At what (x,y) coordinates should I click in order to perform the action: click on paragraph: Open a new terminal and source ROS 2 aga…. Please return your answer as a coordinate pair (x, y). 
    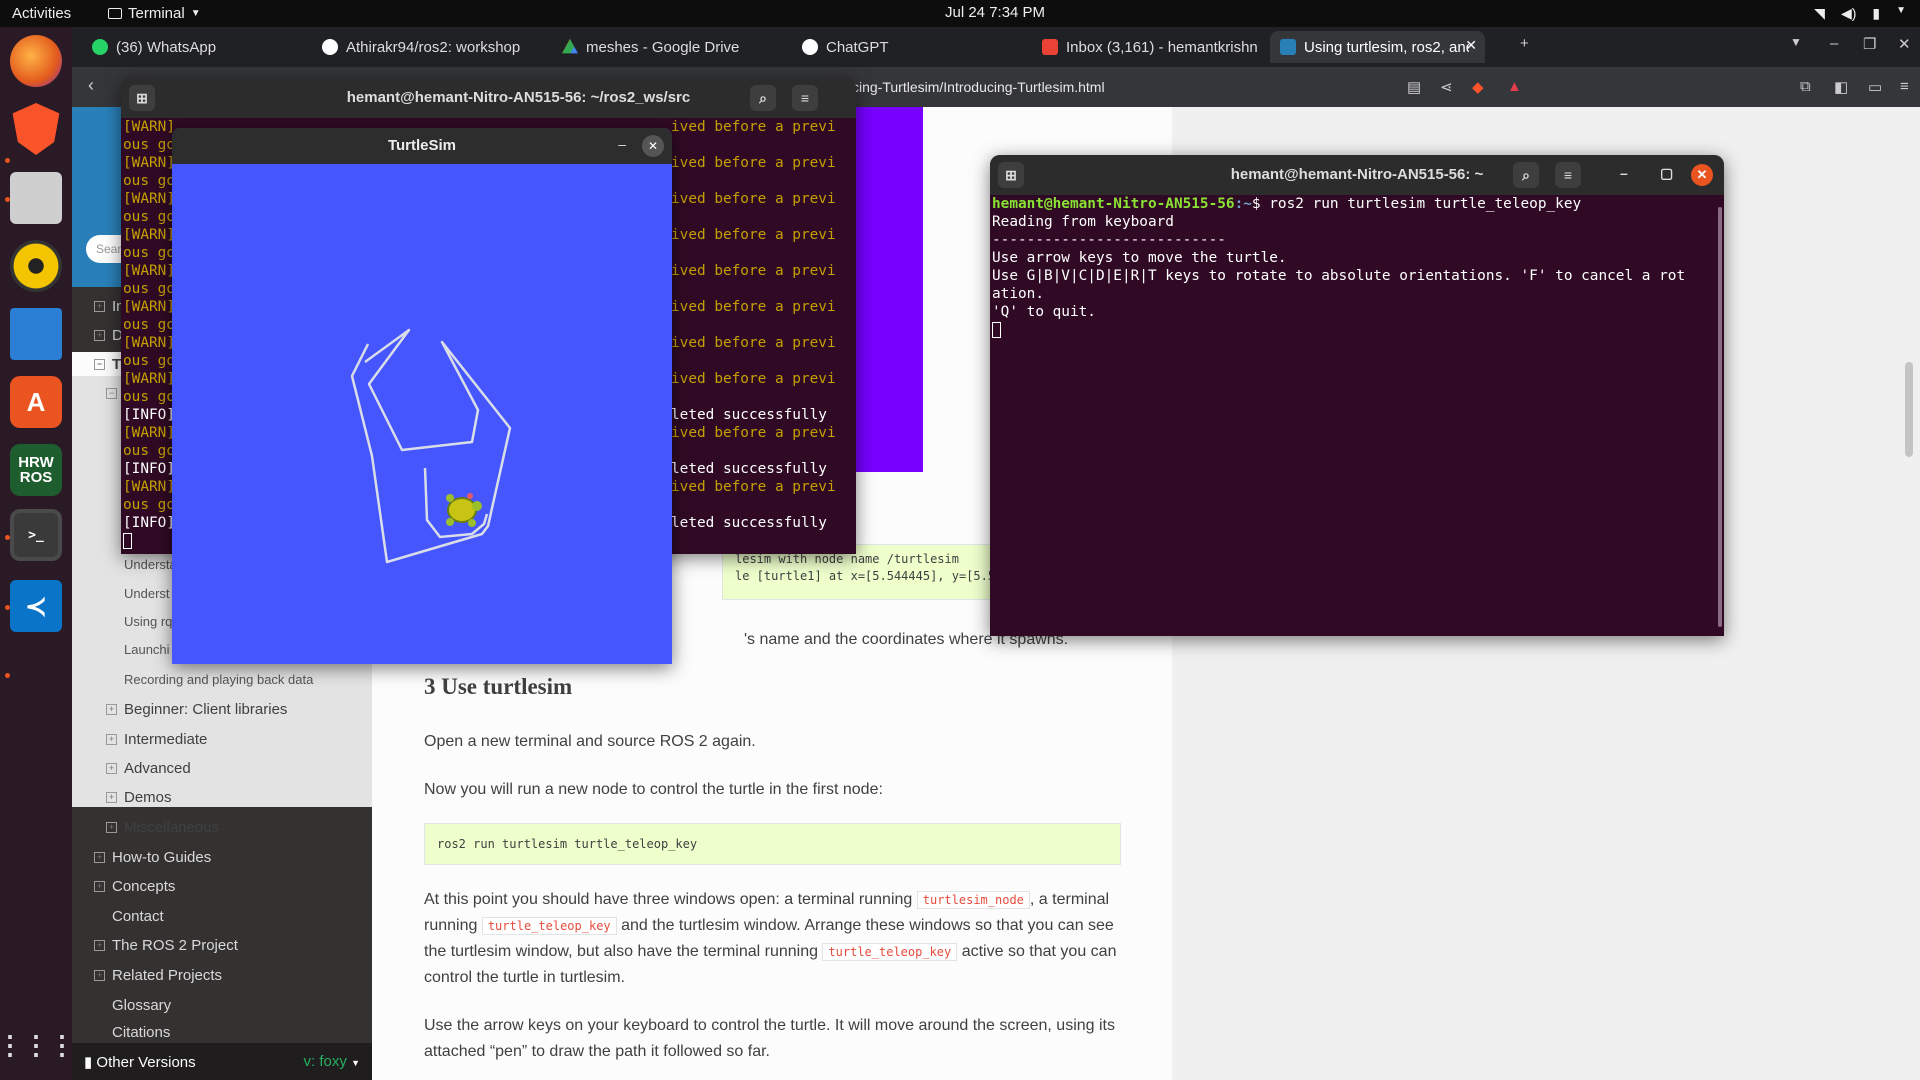
    Looking at the image, I should click on (590, 741).